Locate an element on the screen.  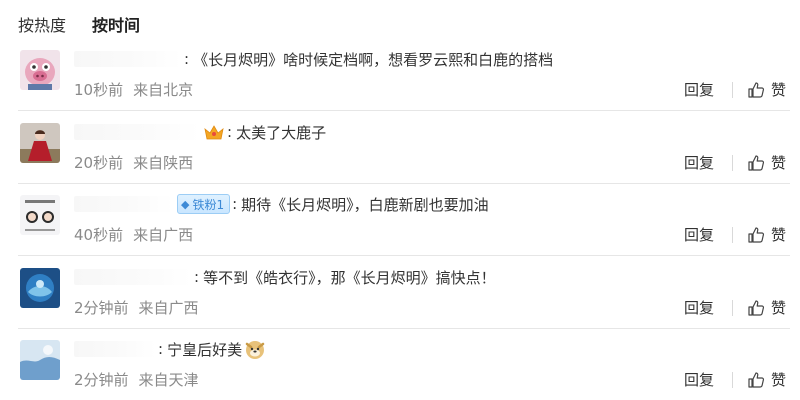
fan-badge: ◆ 铁粉1 is located at coordinates (204, 204).